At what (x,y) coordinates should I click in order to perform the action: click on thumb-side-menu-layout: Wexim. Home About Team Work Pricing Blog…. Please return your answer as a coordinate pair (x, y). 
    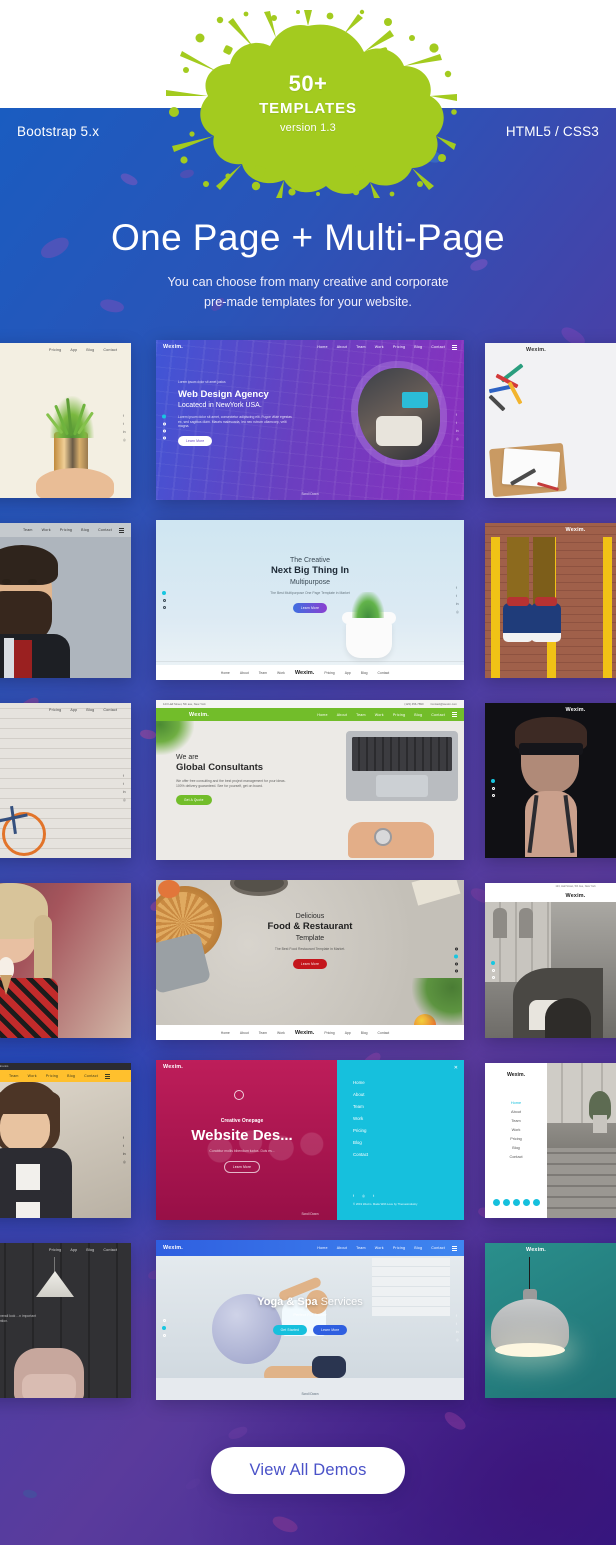
    Looking at the image, I should click on (550, 1140).